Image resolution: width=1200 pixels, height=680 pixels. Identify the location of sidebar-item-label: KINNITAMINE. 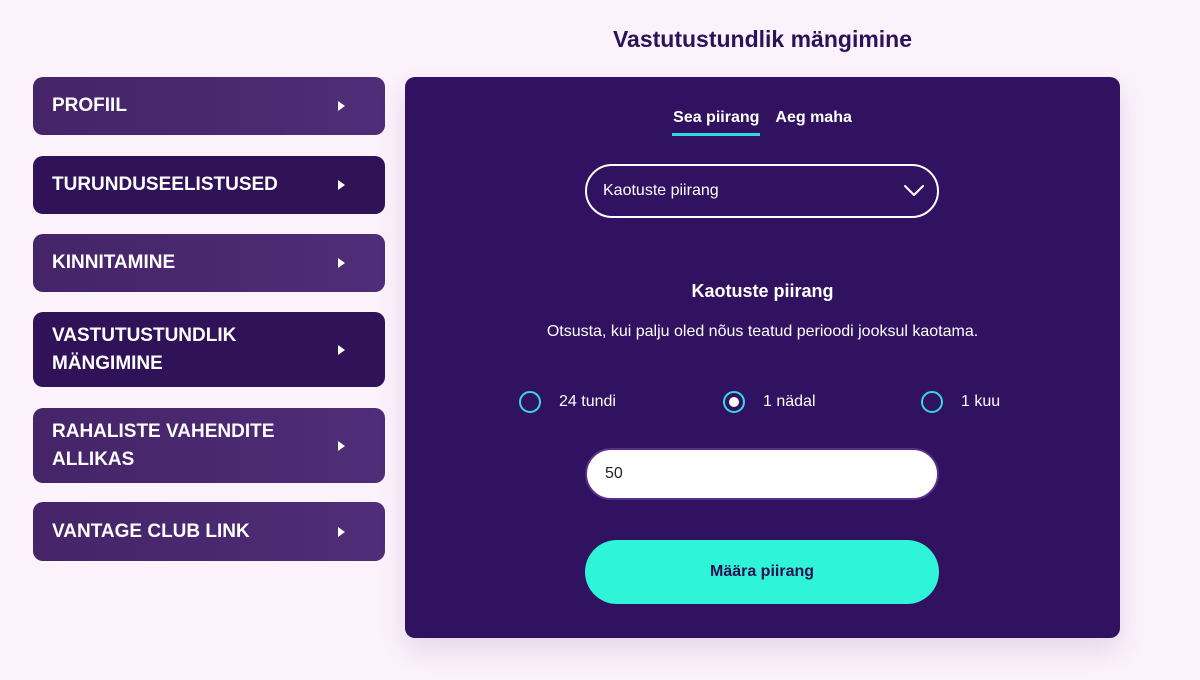
(114, 262).